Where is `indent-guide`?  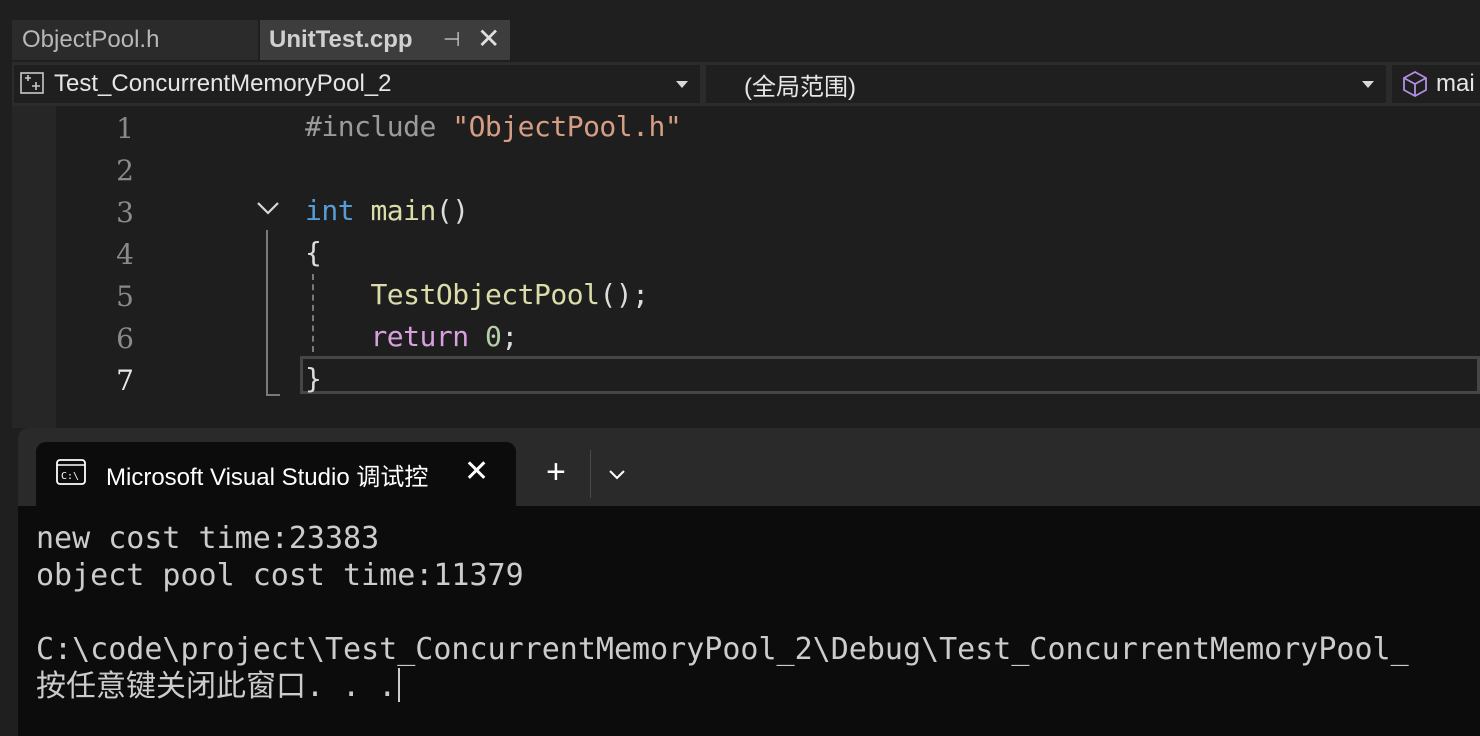 indent-guide is located at coordinates (313, 313).